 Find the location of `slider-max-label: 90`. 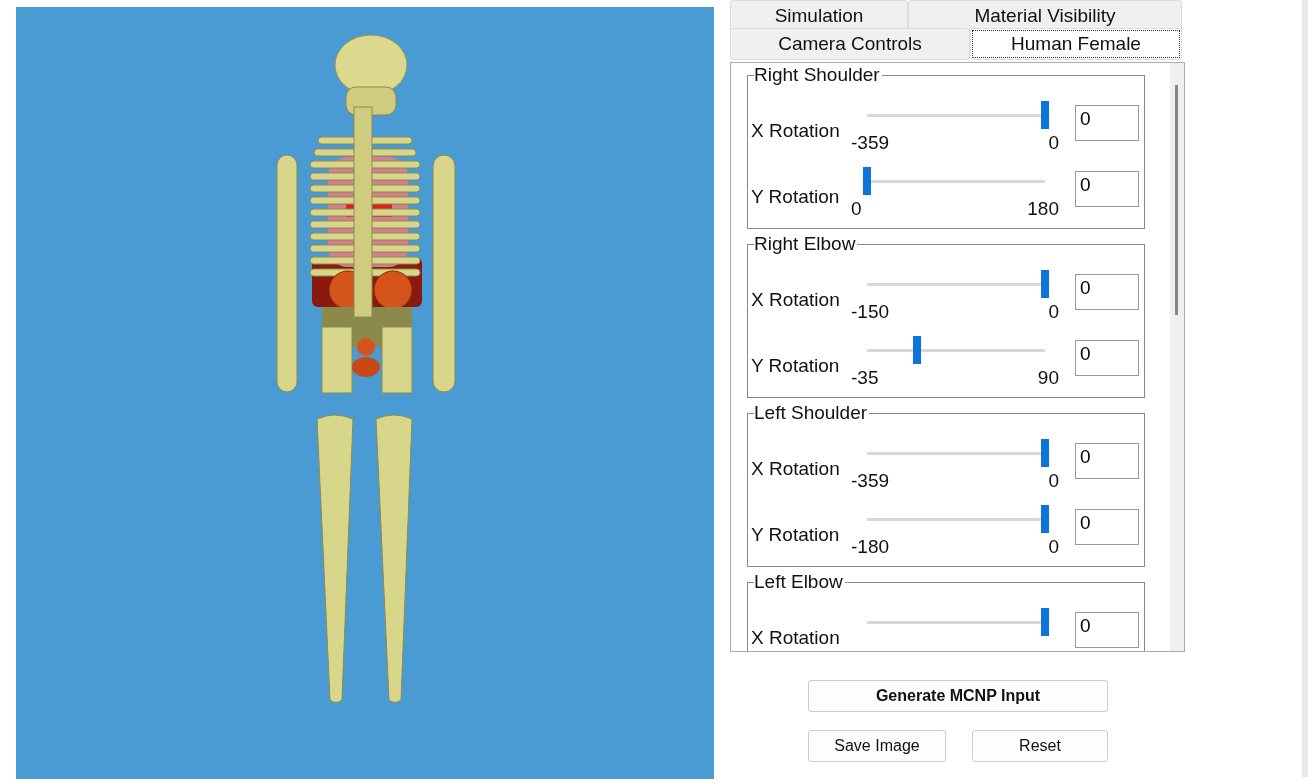

slider-max-label: 90 is located at coordinates (1048, 378).